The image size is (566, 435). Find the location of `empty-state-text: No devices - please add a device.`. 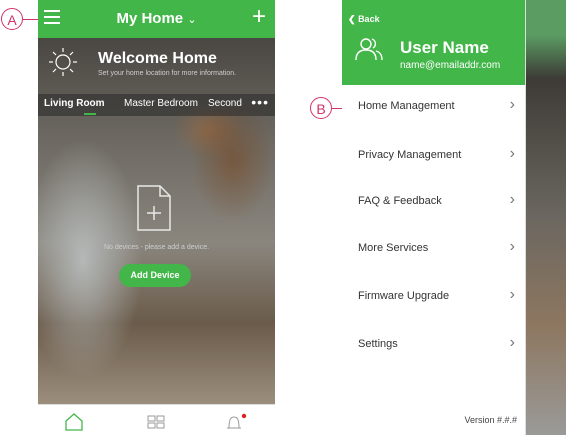

empty-state-text: No devices - please add a device. is located at coordinates (156, 247).